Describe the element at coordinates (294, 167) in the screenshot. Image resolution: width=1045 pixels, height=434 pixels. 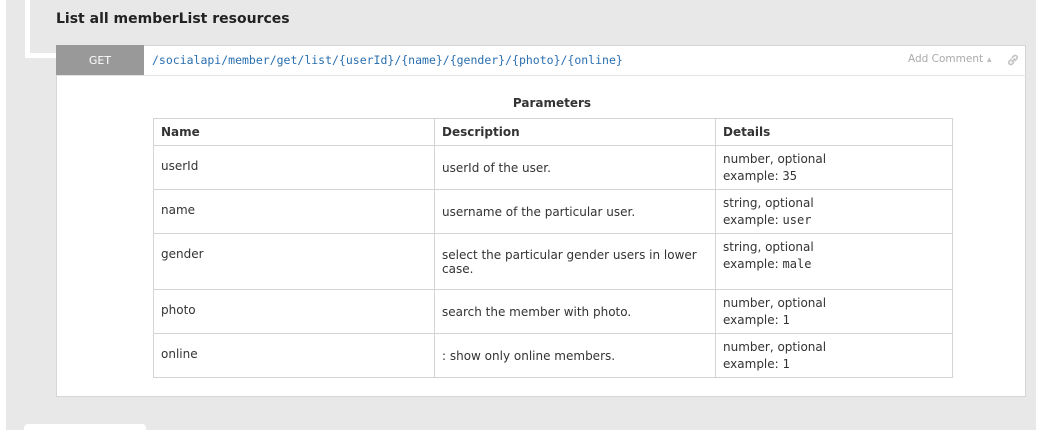
I see `param-name: userId` at that location.